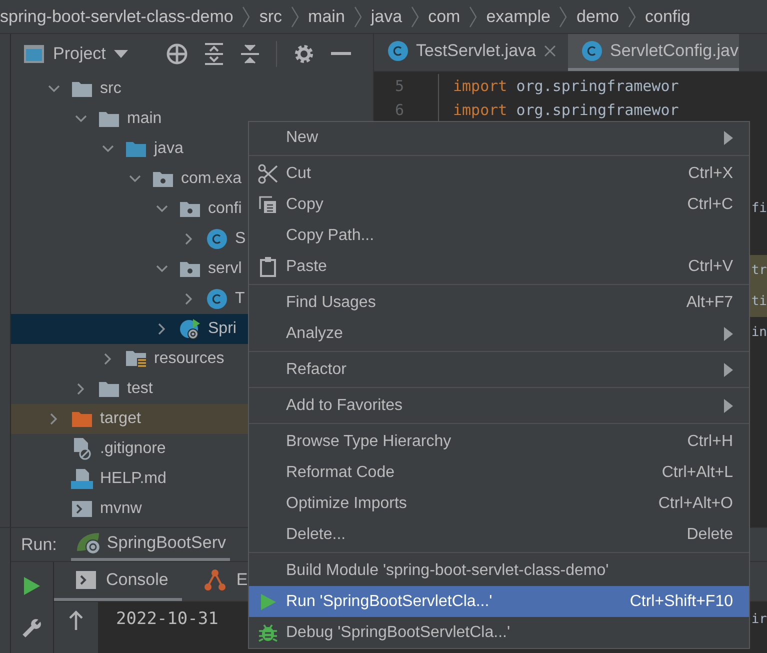 Image resolution: width=767 pixels, height=653 pixels. Describe the element at coordinates (499, 204) in the screenshot. I see `menu-item: Copy Ctrl+C` at that location.